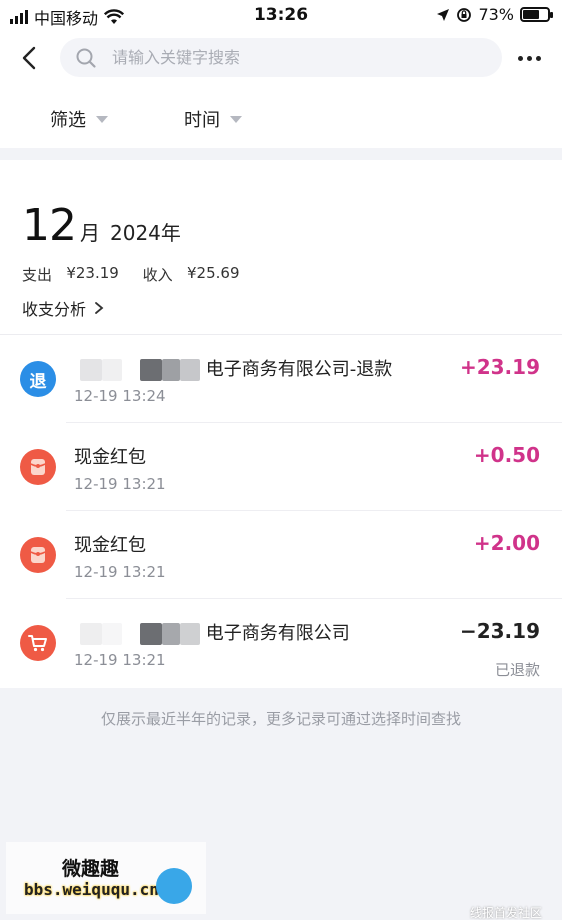 Image resolution: width=562 pixels, height=920 pixels. Describe the element at coordinates (120, 396) in the screenshot. I see `transaction-time: 12-19 13:24` at that location.